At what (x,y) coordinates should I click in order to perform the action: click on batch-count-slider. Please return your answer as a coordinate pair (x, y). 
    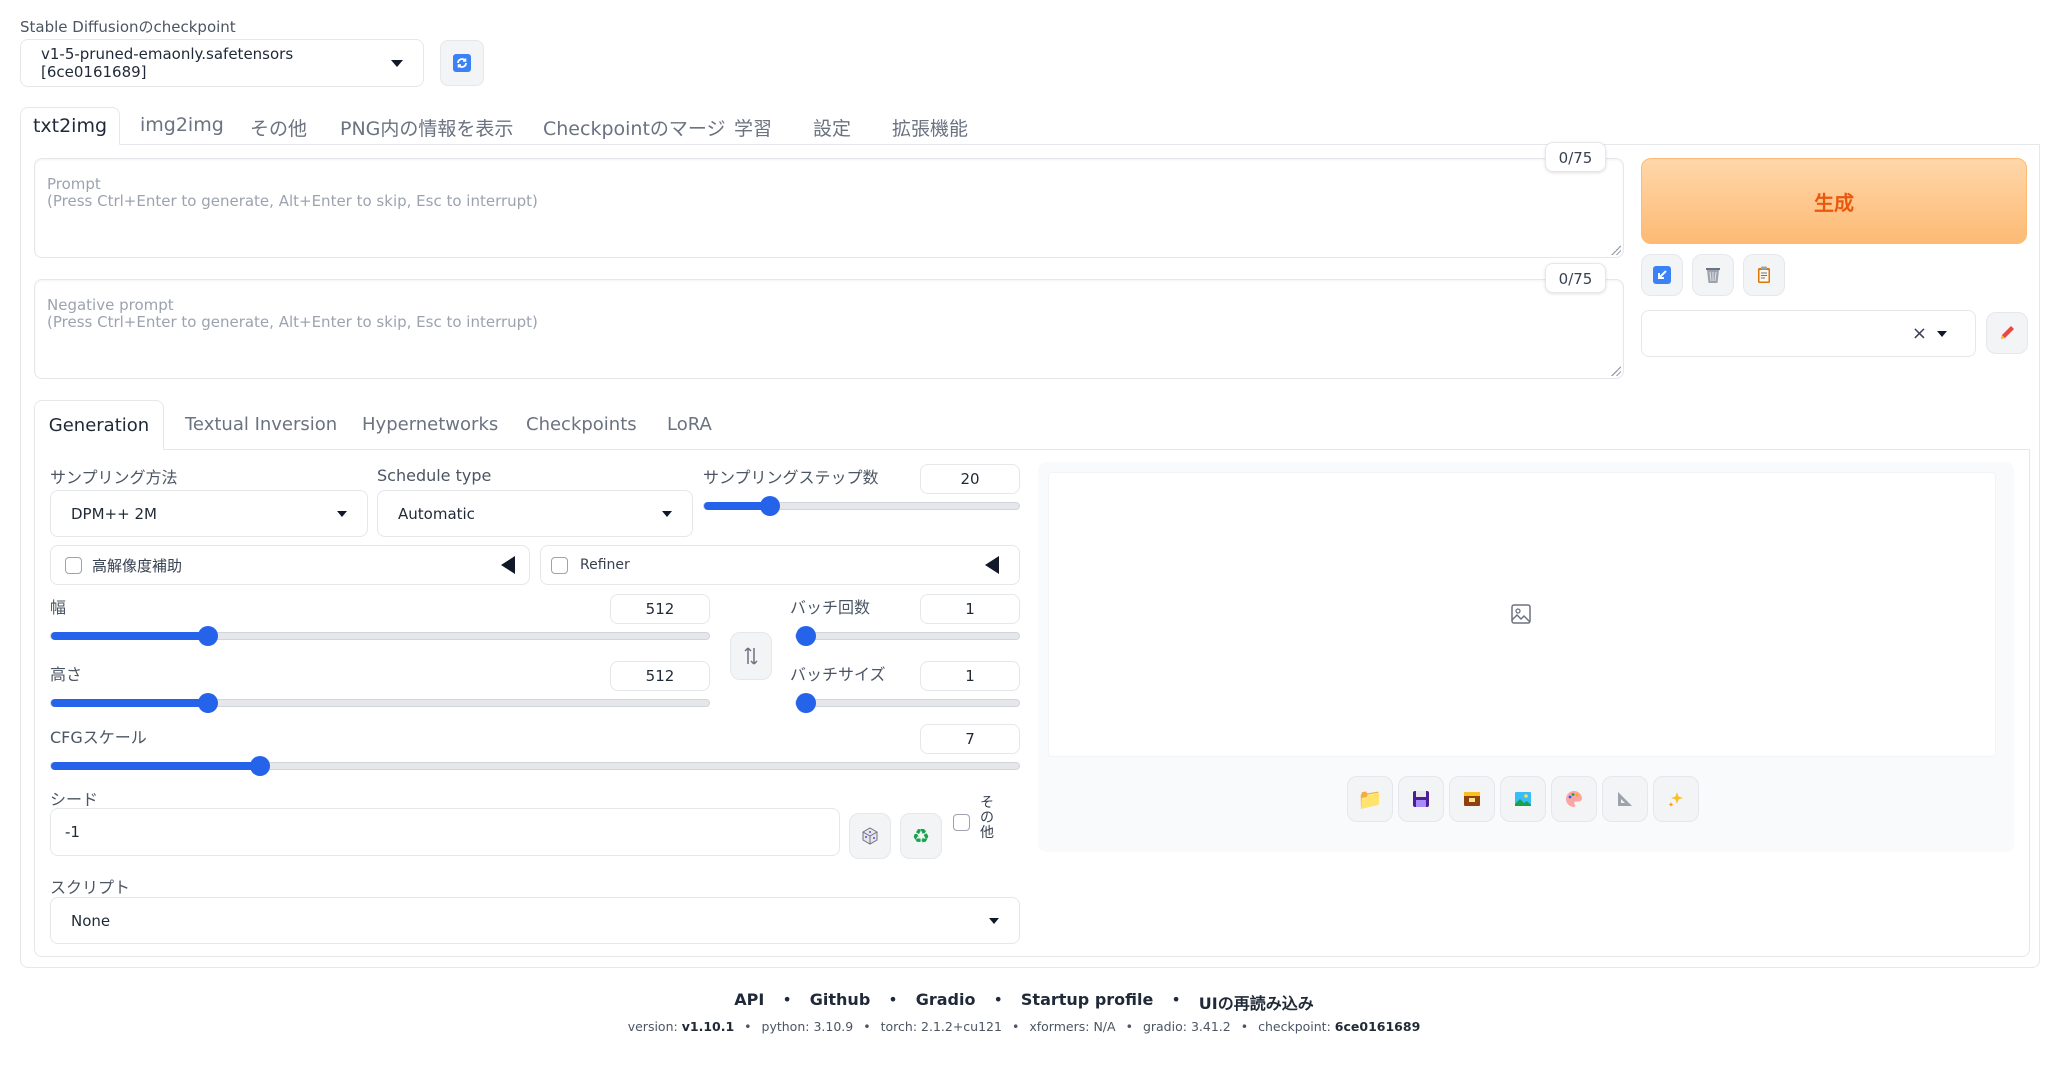
    Looking at the image, I should click on (907, 636).